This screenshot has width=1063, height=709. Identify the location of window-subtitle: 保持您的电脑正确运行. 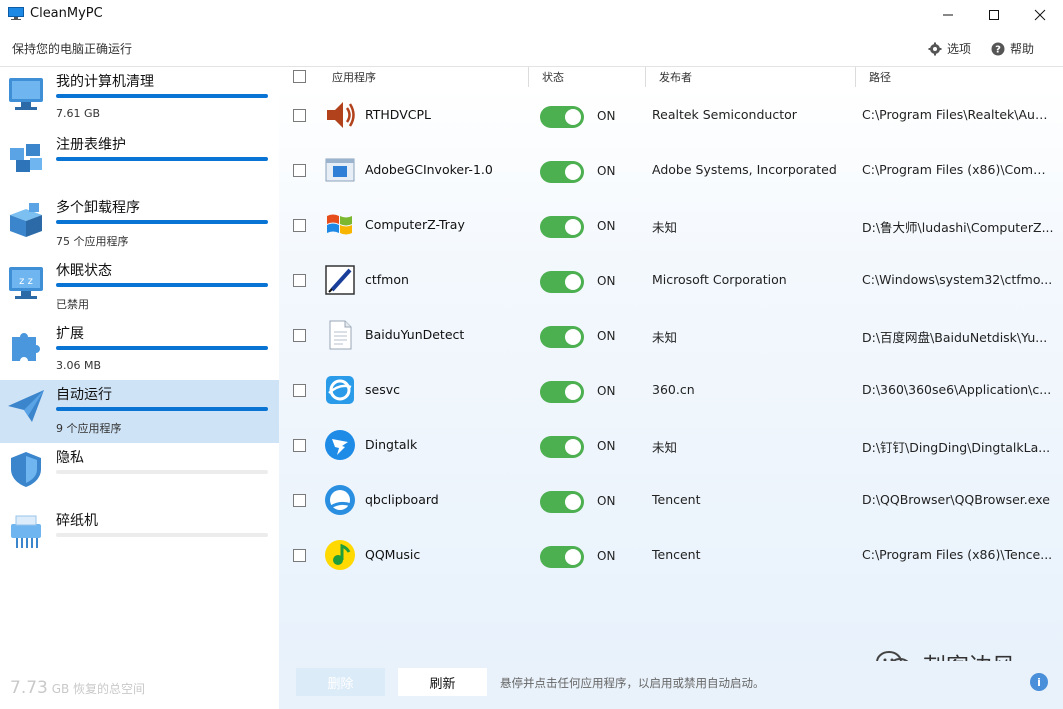
(72, 49).